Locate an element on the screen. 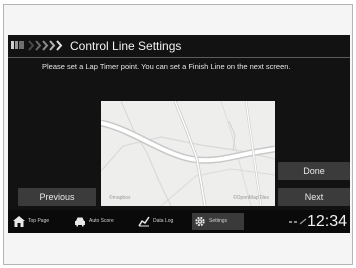 The image size is (356, 268). nav-label-settings: Settings is located at coordinates (218, 221).